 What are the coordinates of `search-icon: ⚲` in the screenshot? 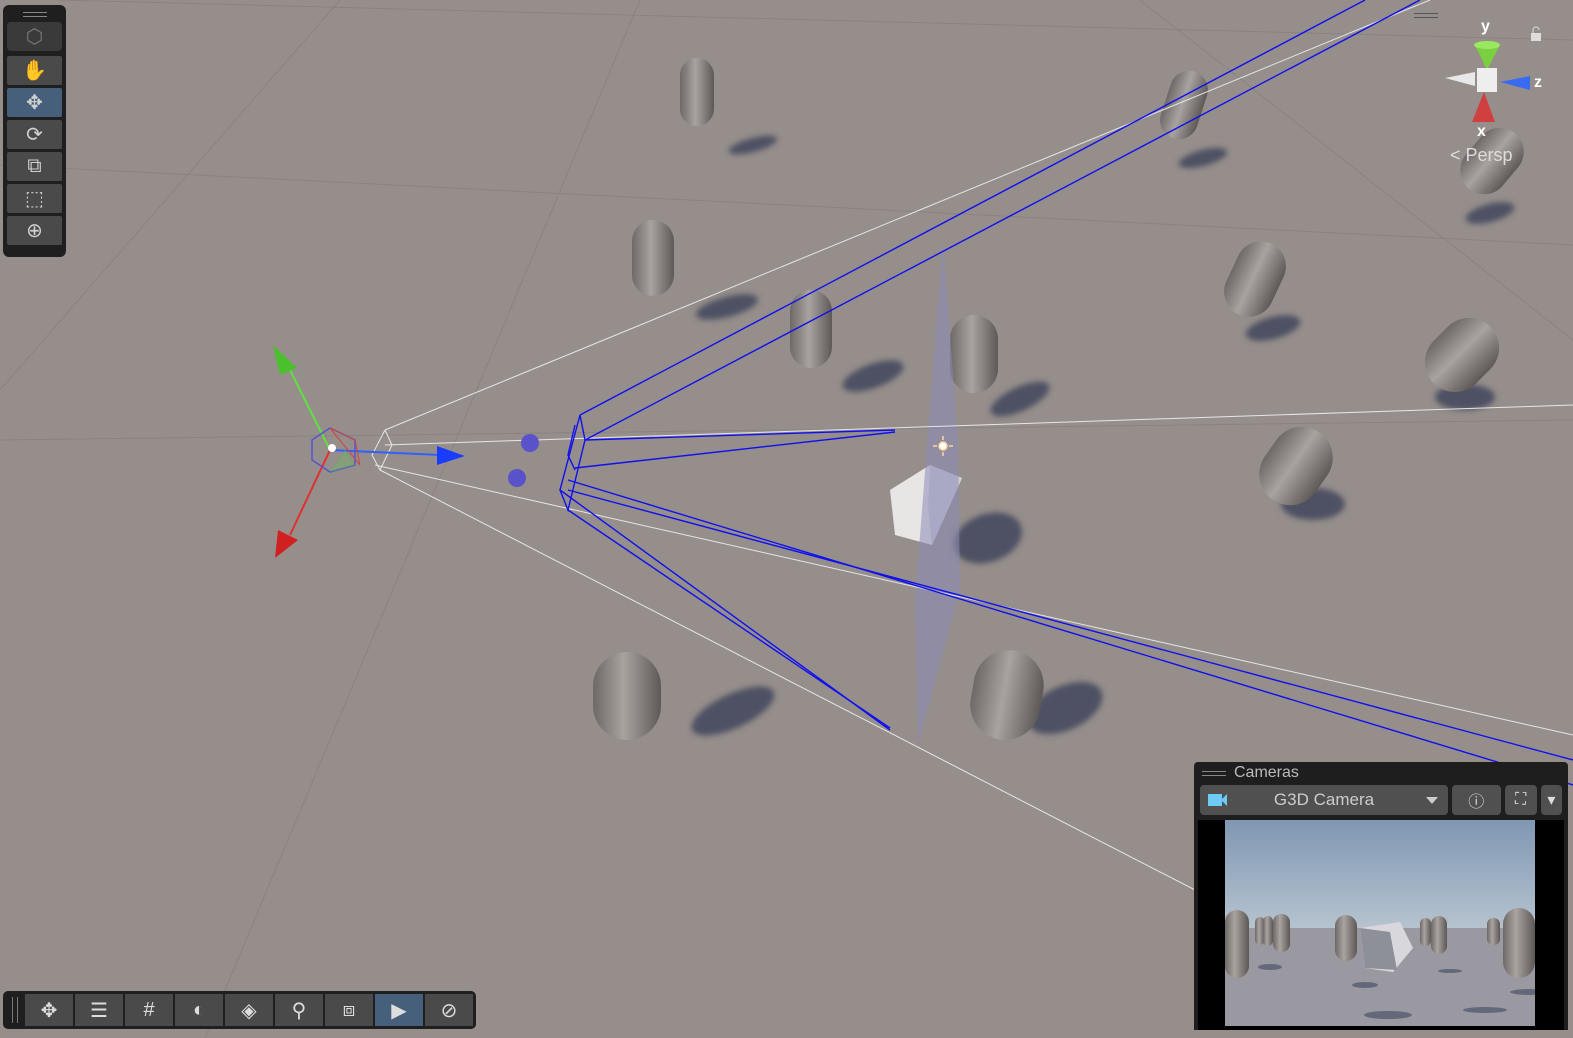 It's located at (299, 1010).